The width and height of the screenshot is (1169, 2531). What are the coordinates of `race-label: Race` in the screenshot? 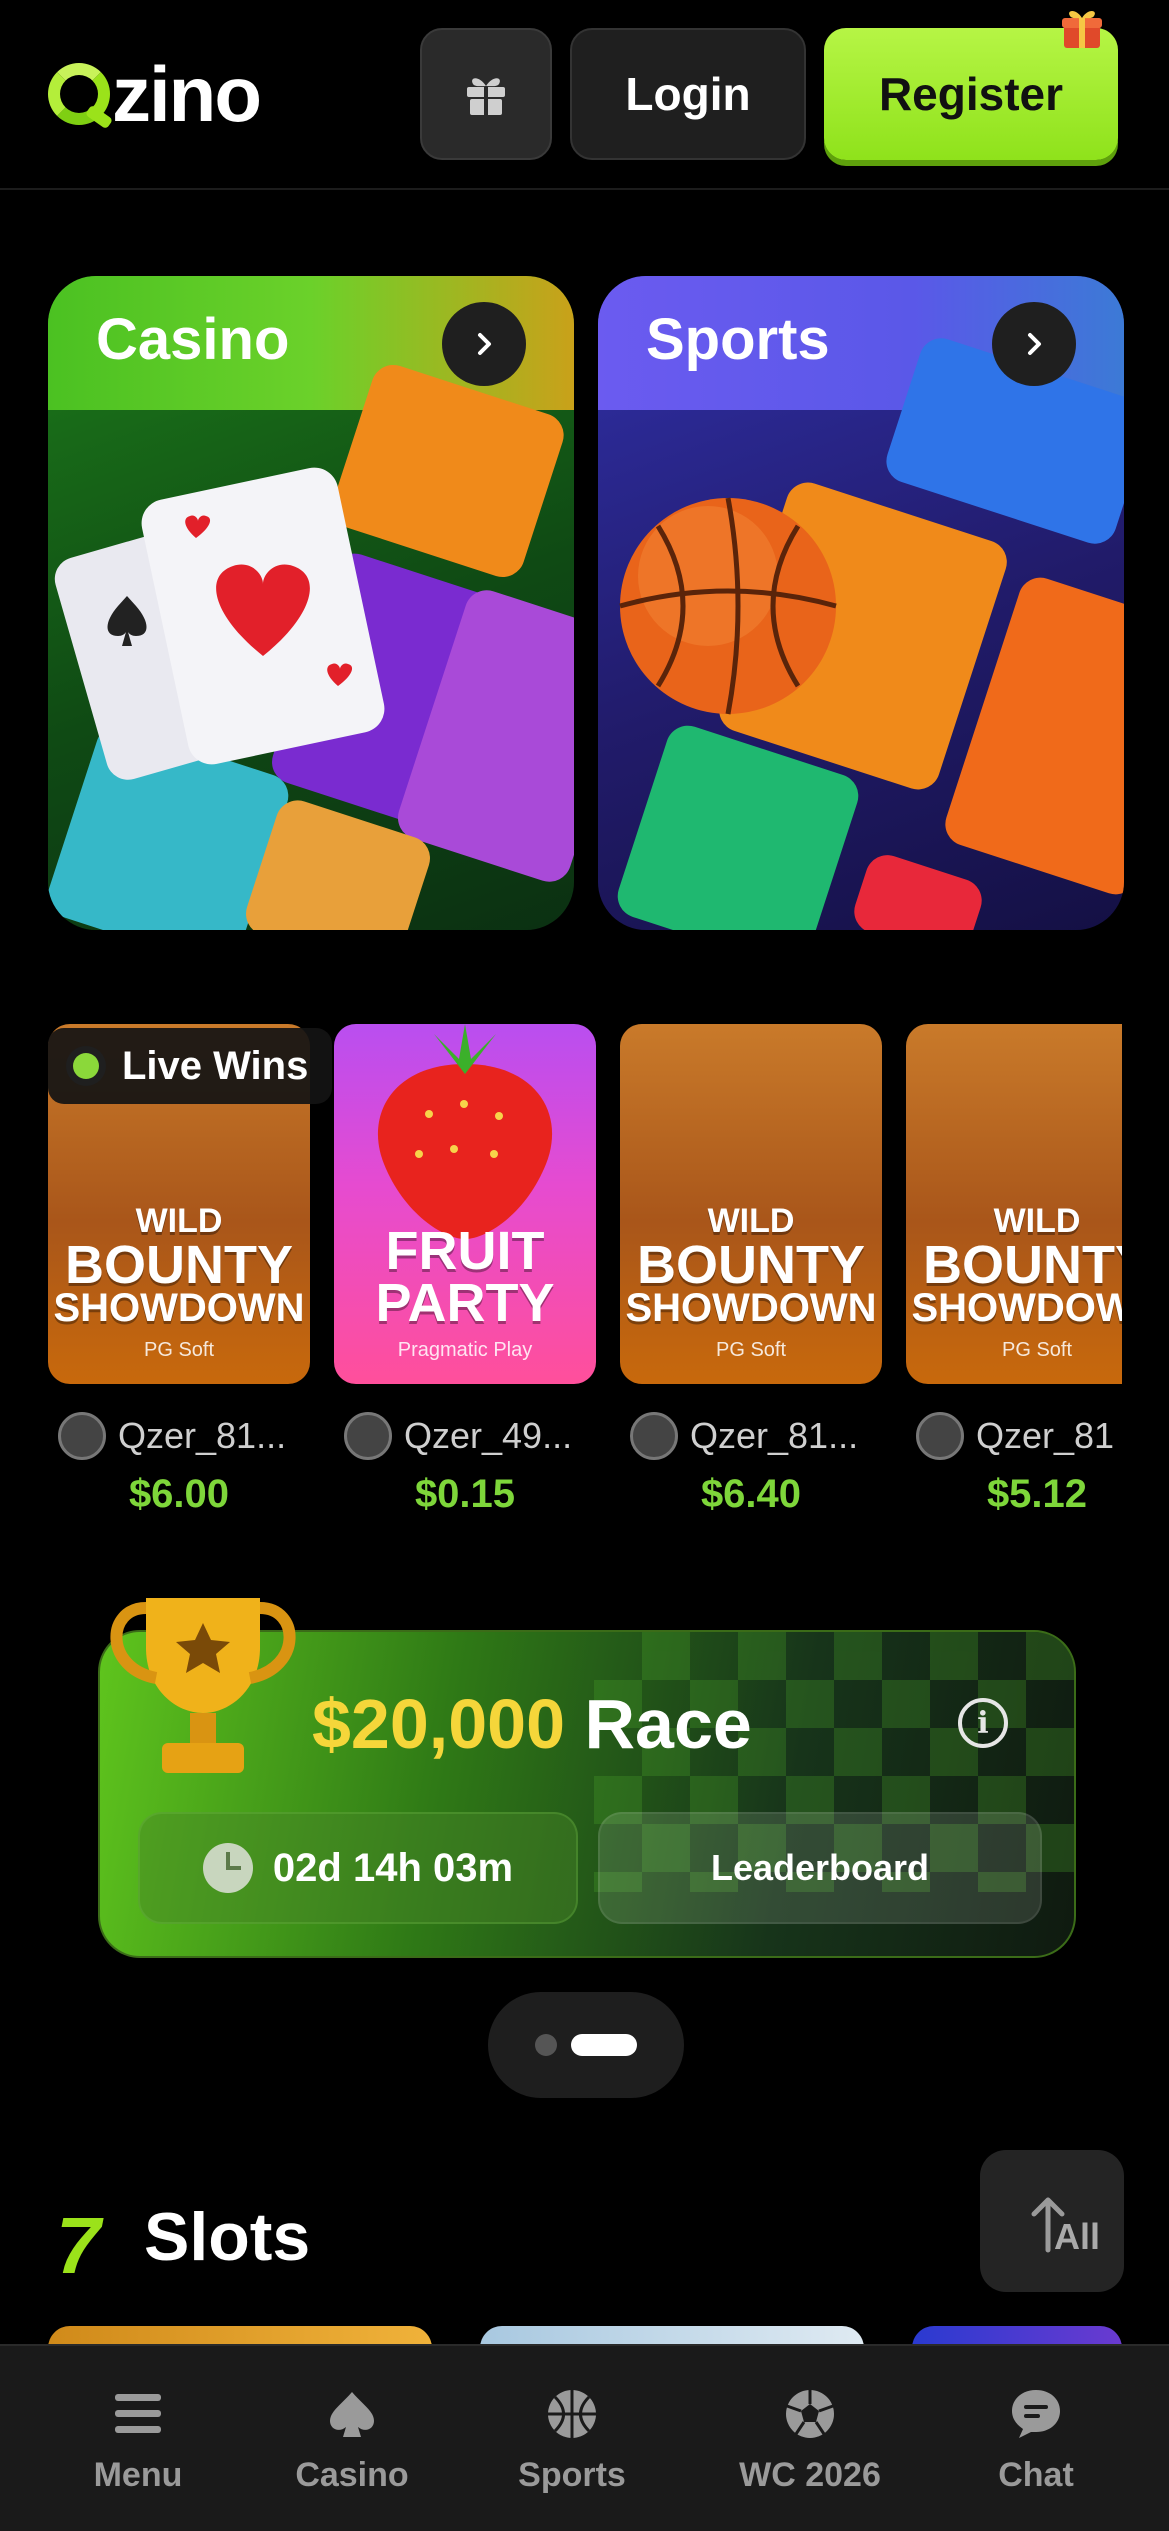 It's located at (668, 1724).